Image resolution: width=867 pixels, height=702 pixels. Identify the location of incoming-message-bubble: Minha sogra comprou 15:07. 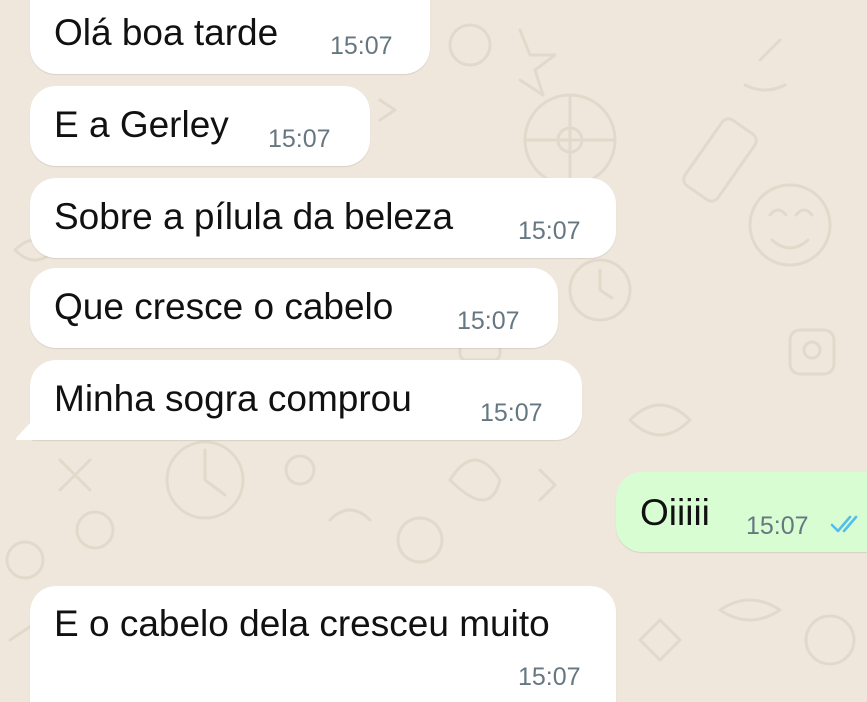
(306, 400).